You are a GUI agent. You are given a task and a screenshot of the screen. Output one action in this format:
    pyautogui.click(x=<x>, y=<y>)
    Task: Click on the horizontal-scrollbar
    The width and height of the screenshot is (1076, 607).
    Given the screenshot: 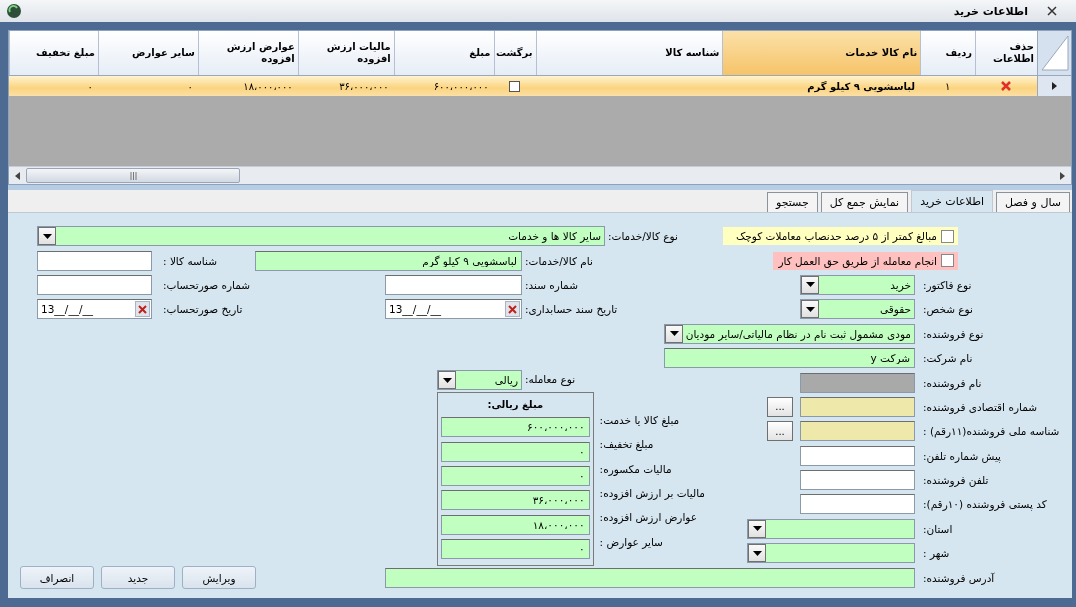 What is the action you would take?
    pyautogui.click(x=540, y=175)
    